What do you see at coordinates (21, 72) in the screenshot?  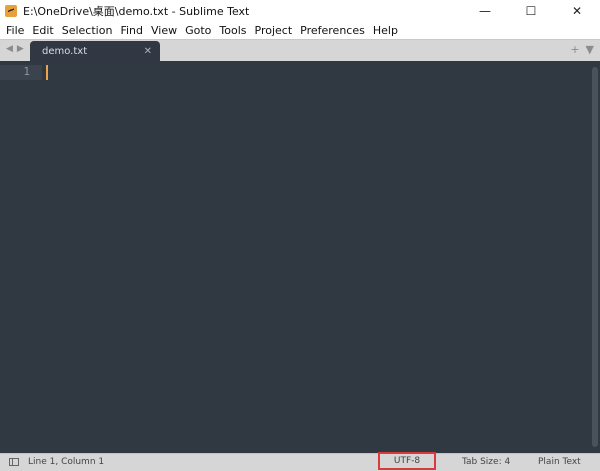 I see `active-line-highlight: 1` at bounding box center [21, 72].